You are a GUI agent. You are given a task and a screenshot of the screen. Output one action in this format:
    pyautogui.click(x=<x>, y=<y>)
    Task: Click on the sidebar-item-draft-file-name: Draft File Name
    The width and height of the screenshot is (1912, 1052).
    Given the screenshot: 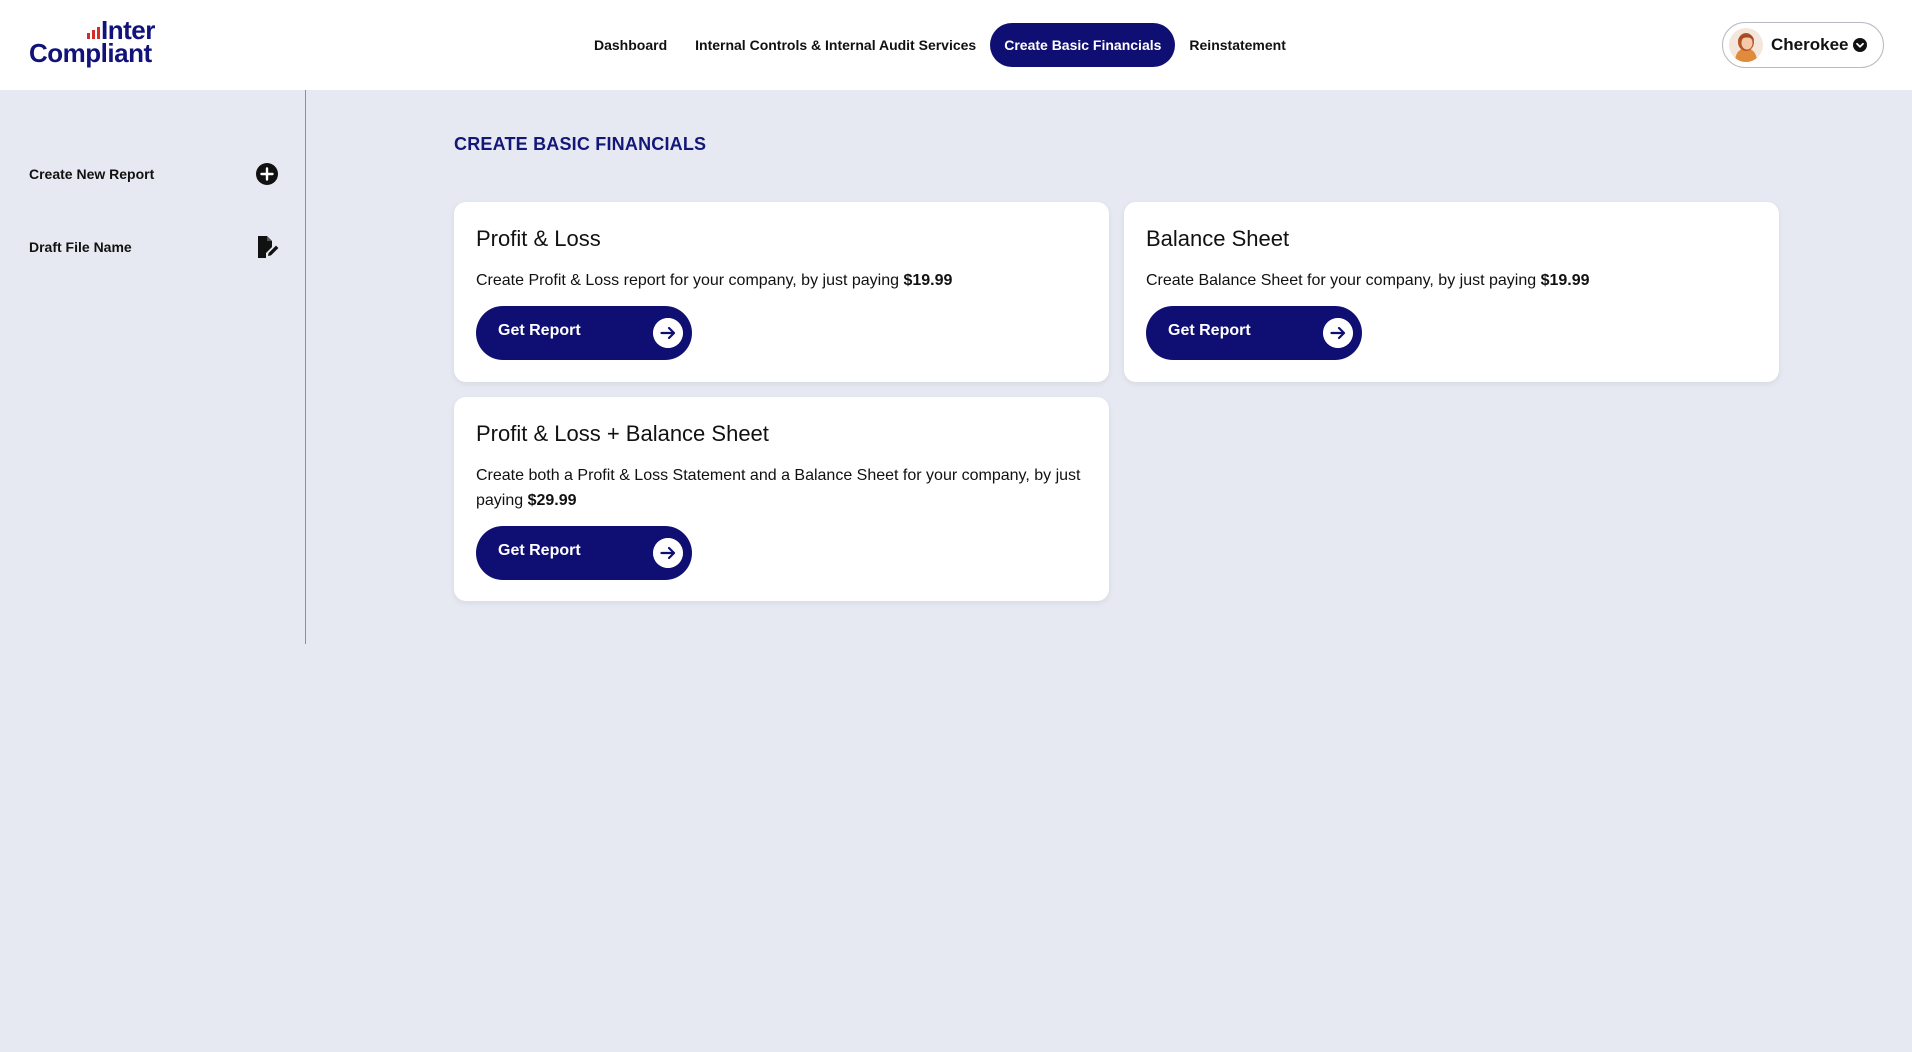 What is the action you would take?
    pyautogui.click(x=154, y=247)
    